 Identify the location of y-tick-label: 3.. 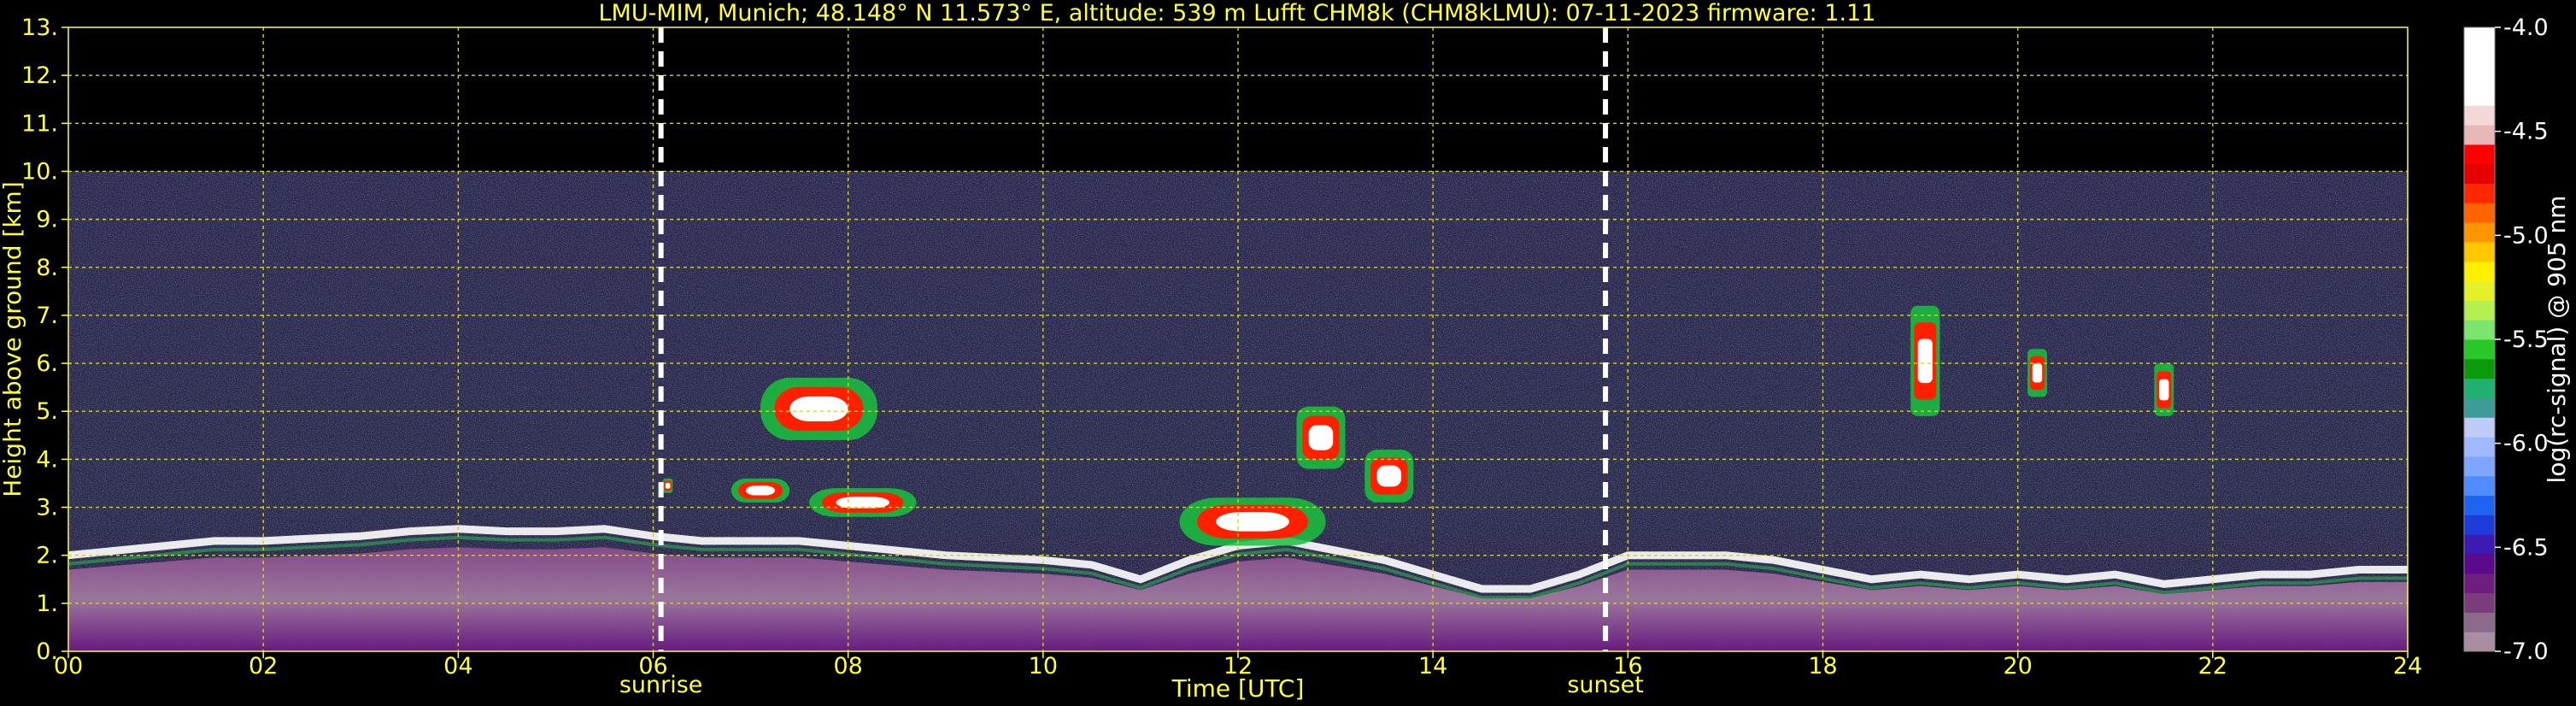
(47, 508).